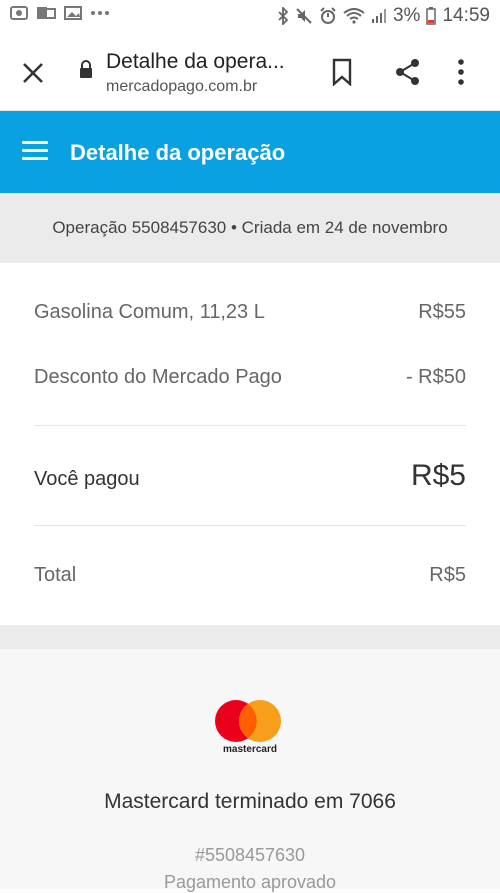  I want to click on summary-item-discount: Desconto do Mercado Pago - R$50, so click(250, 377).